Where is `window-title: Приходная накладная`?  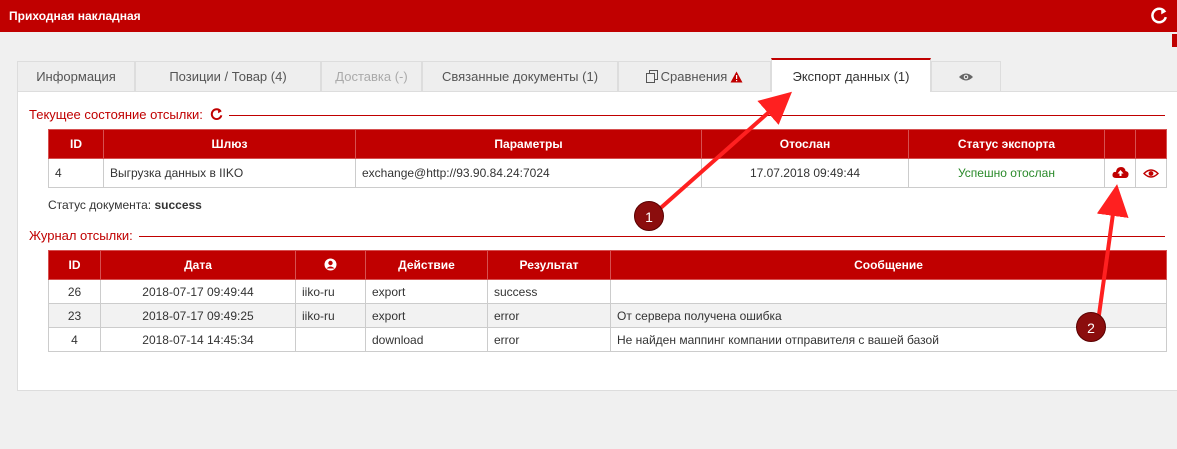 window-title: Приходная накладная is located at coordinates (75, 16).